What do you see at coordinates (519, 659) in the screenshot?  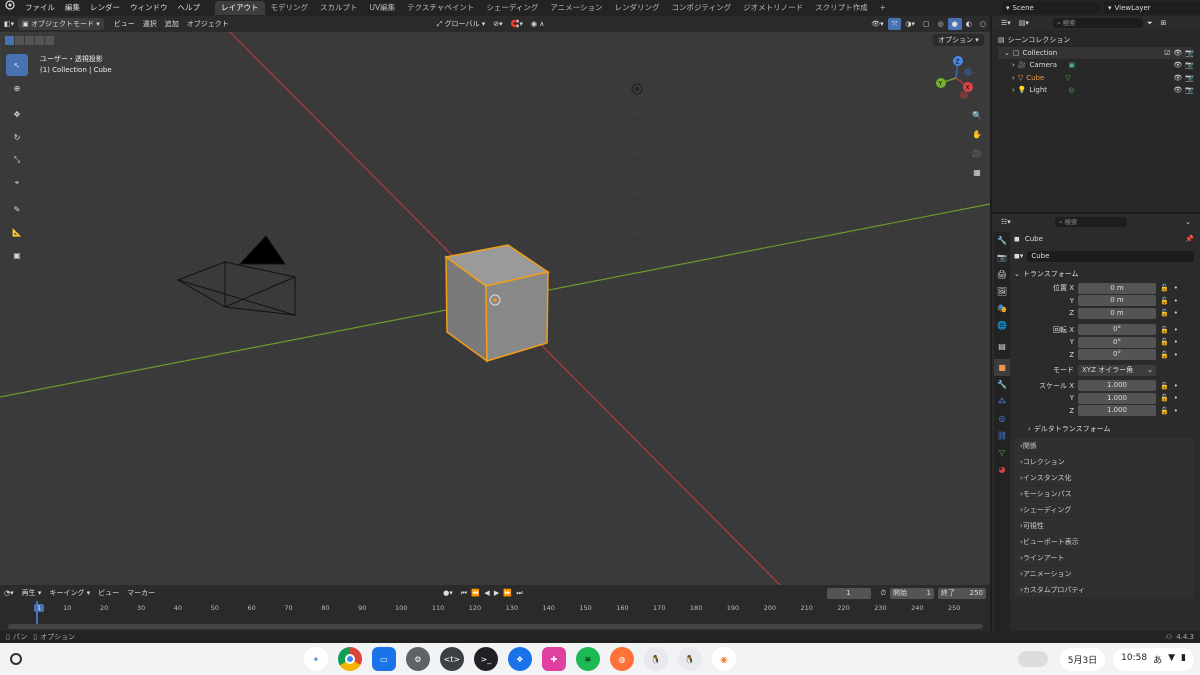 I see `feedly-icon: ❖` at bounding box center [519, 659].